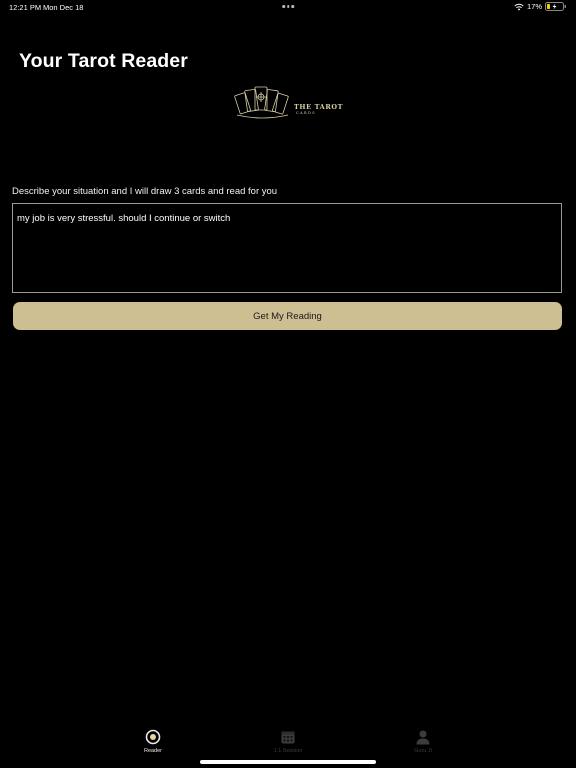  I want to click on tab-guru-label: Guru Ji, so click(423, 751).